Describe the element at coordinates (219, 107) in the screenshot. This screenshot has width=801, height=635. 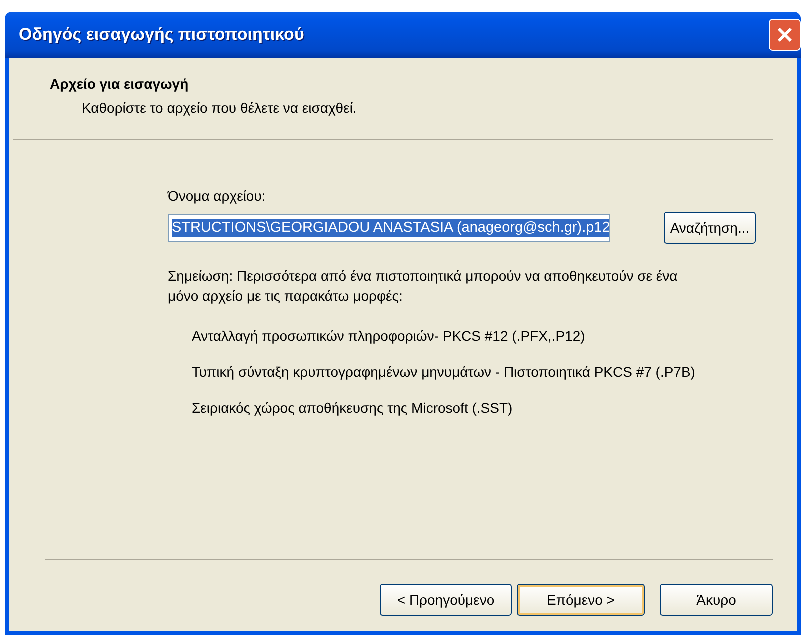
I see `page-subtitle: Καθορίστε το αρχείο που θέλετε να εισαχθεί.` at that location.